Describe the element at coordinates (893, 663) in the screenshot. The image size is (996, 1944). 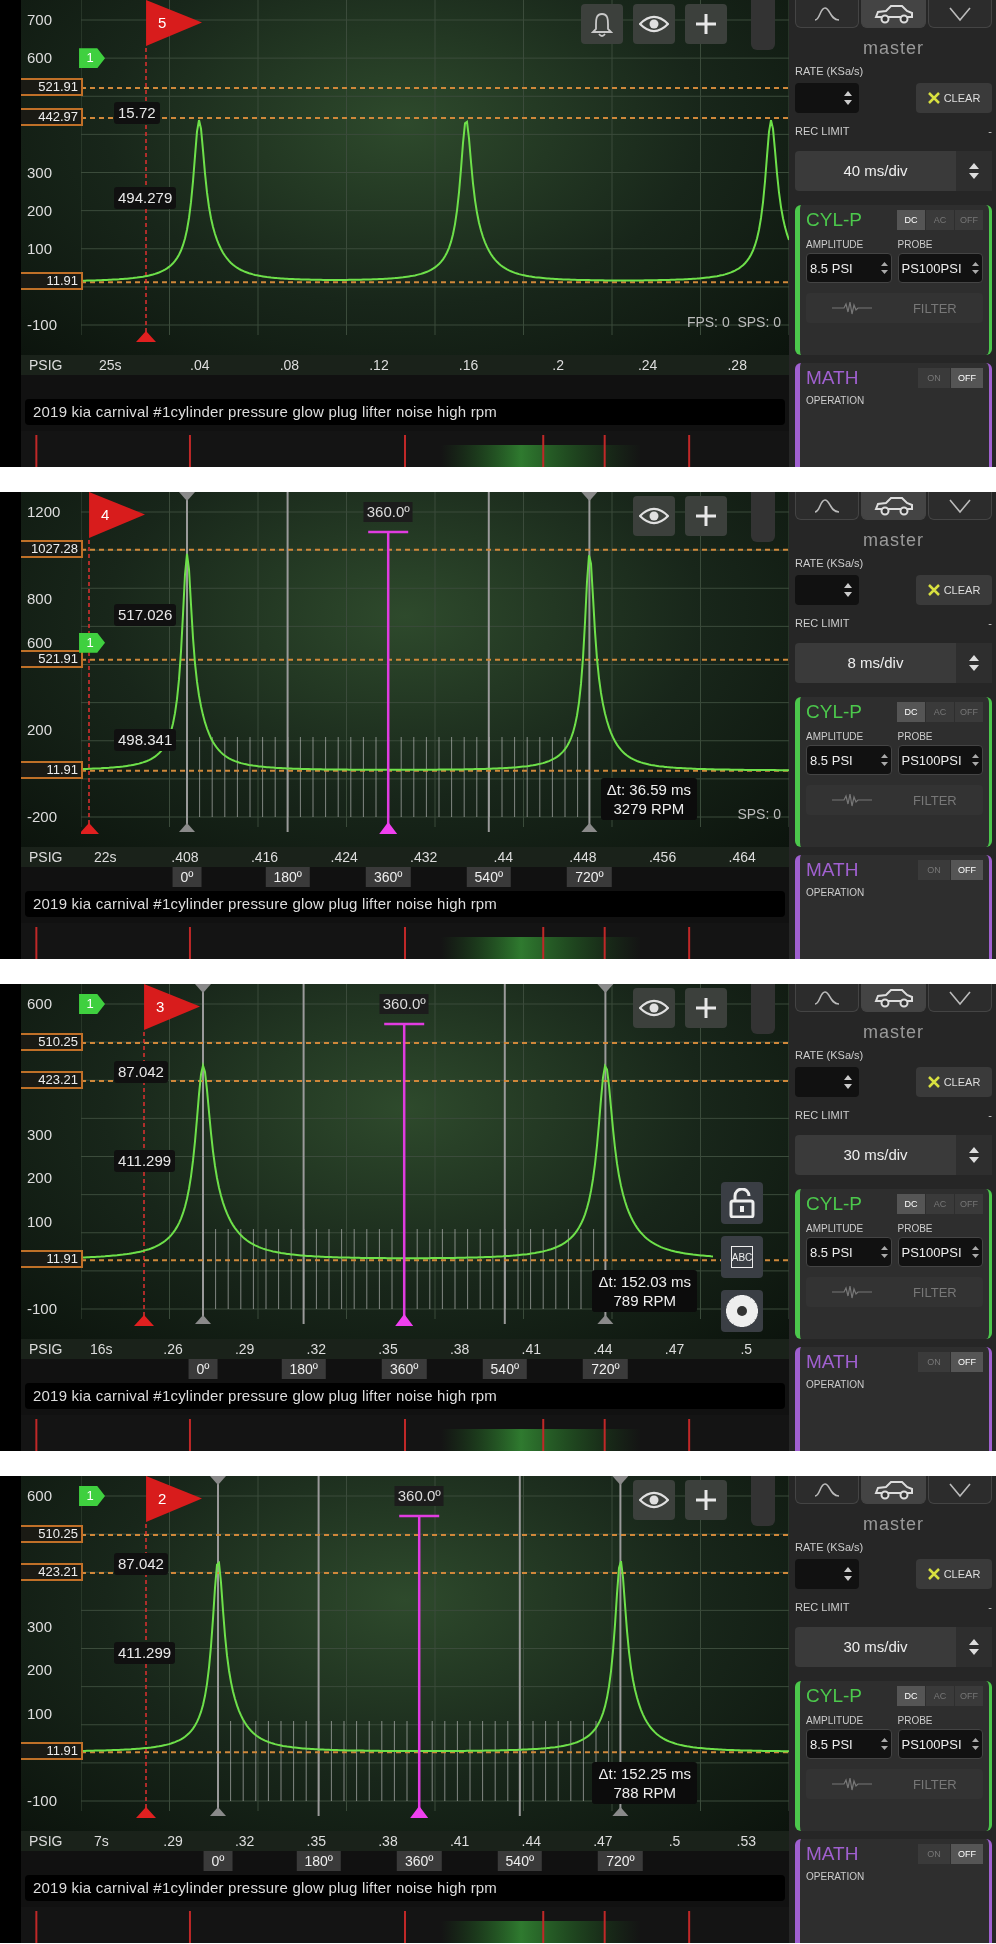
I see `timebase-select: 8 ms/div` at that location.